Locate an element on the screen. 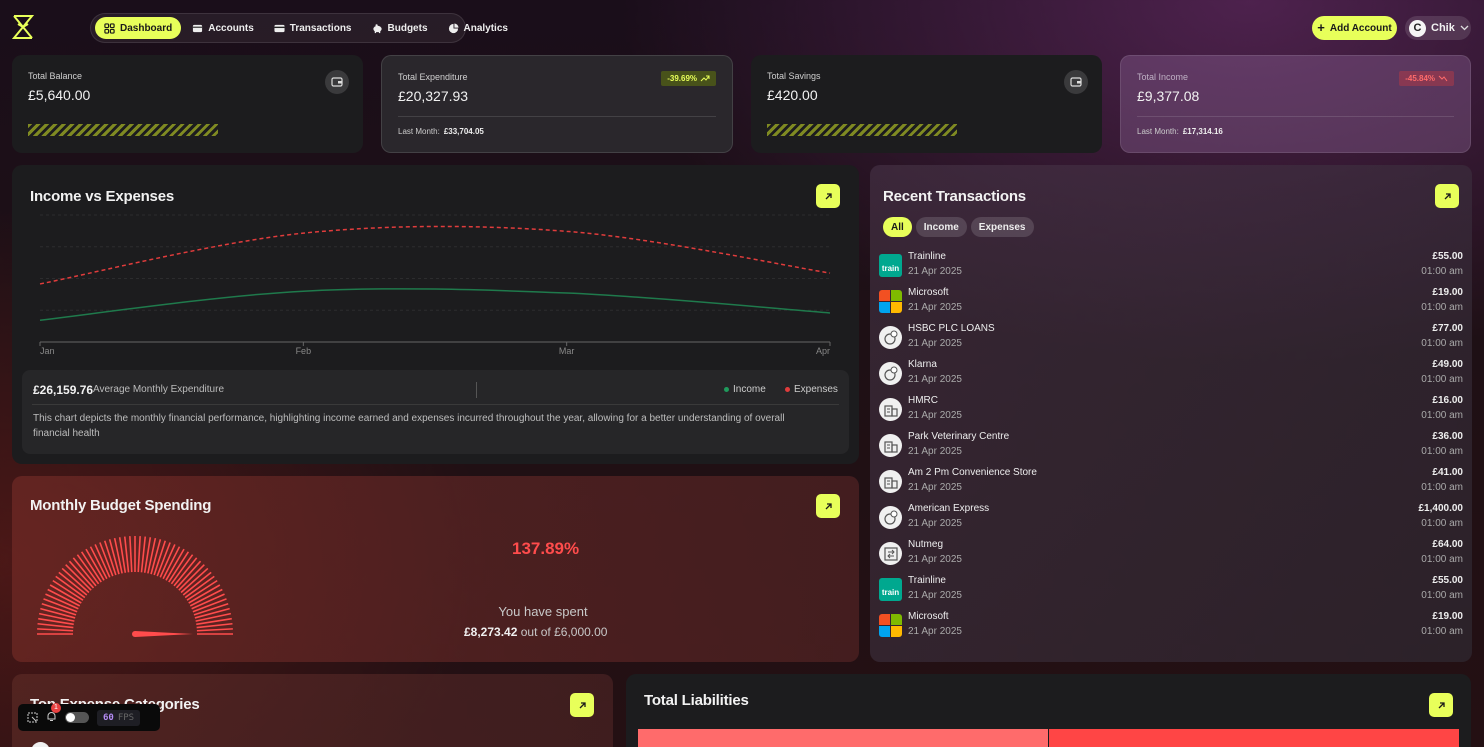  transaction-row: Nutmeg 21 Apr 2025 £64.00 01:00 am is located at coordinates (1171, 557).